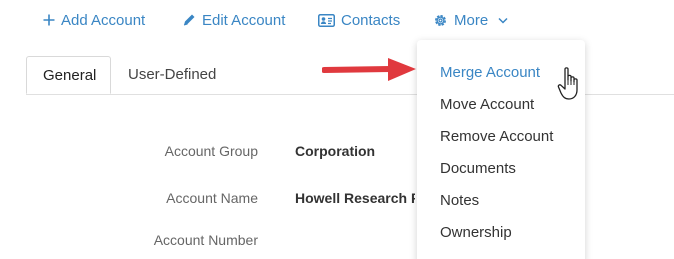 Image resolution: width=674 pixels, height=259 pixels. I want to click on add-account-label: Add Account, so click(103, 20).